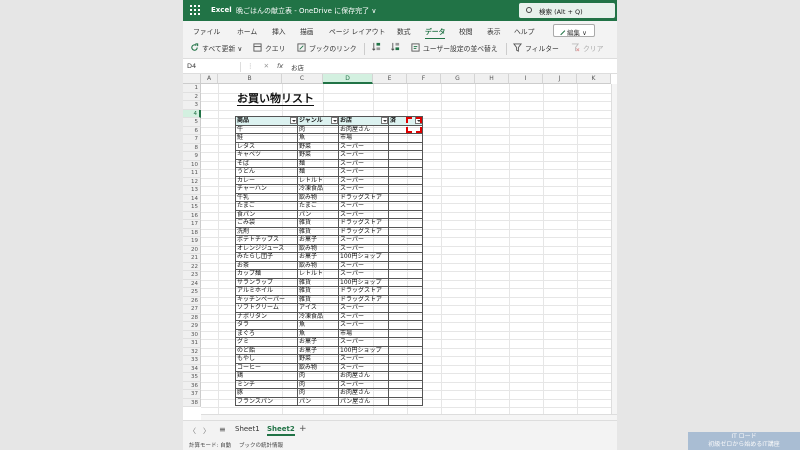 The height and width of the screenshot is (450, 800). What do you see at coordinates (222, 429) in the screenshot?
I see `all-sheets-menu-icon: ≡` at bounding box center [222, 429].